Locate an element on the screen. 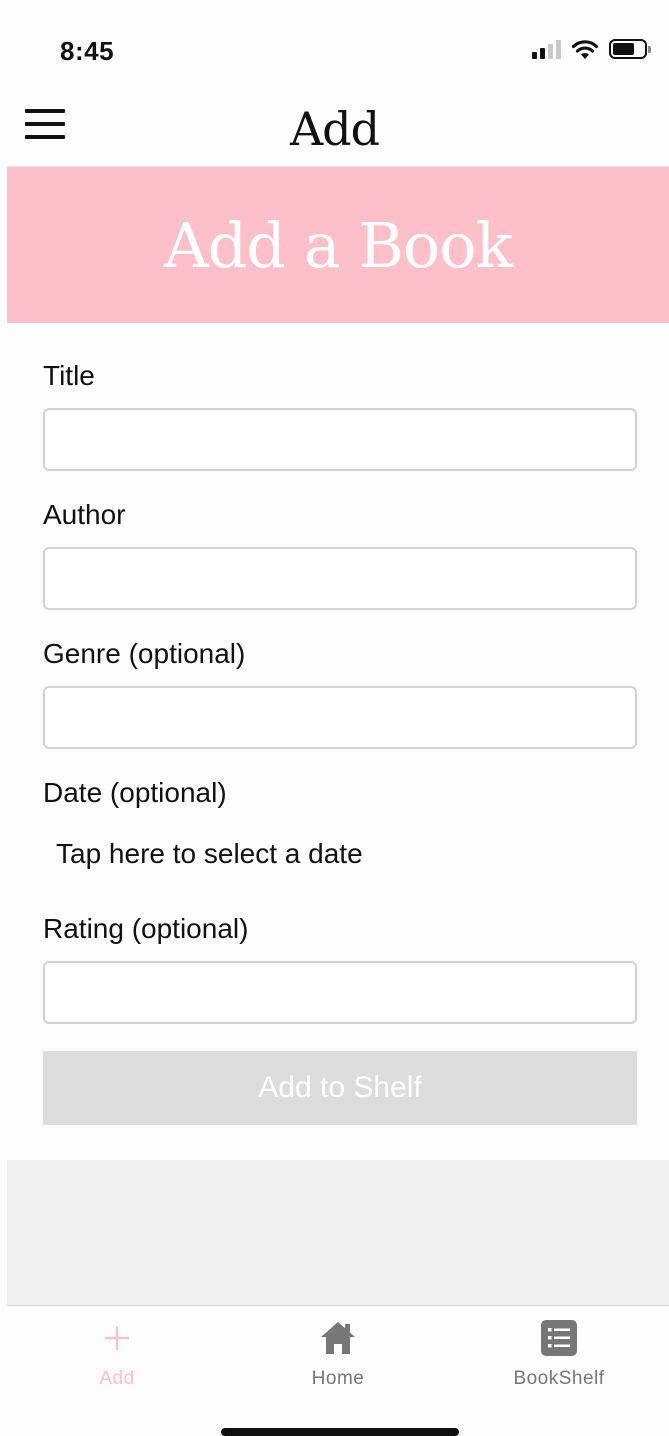  tab-home: Home is located at coordinates (338, 1356).